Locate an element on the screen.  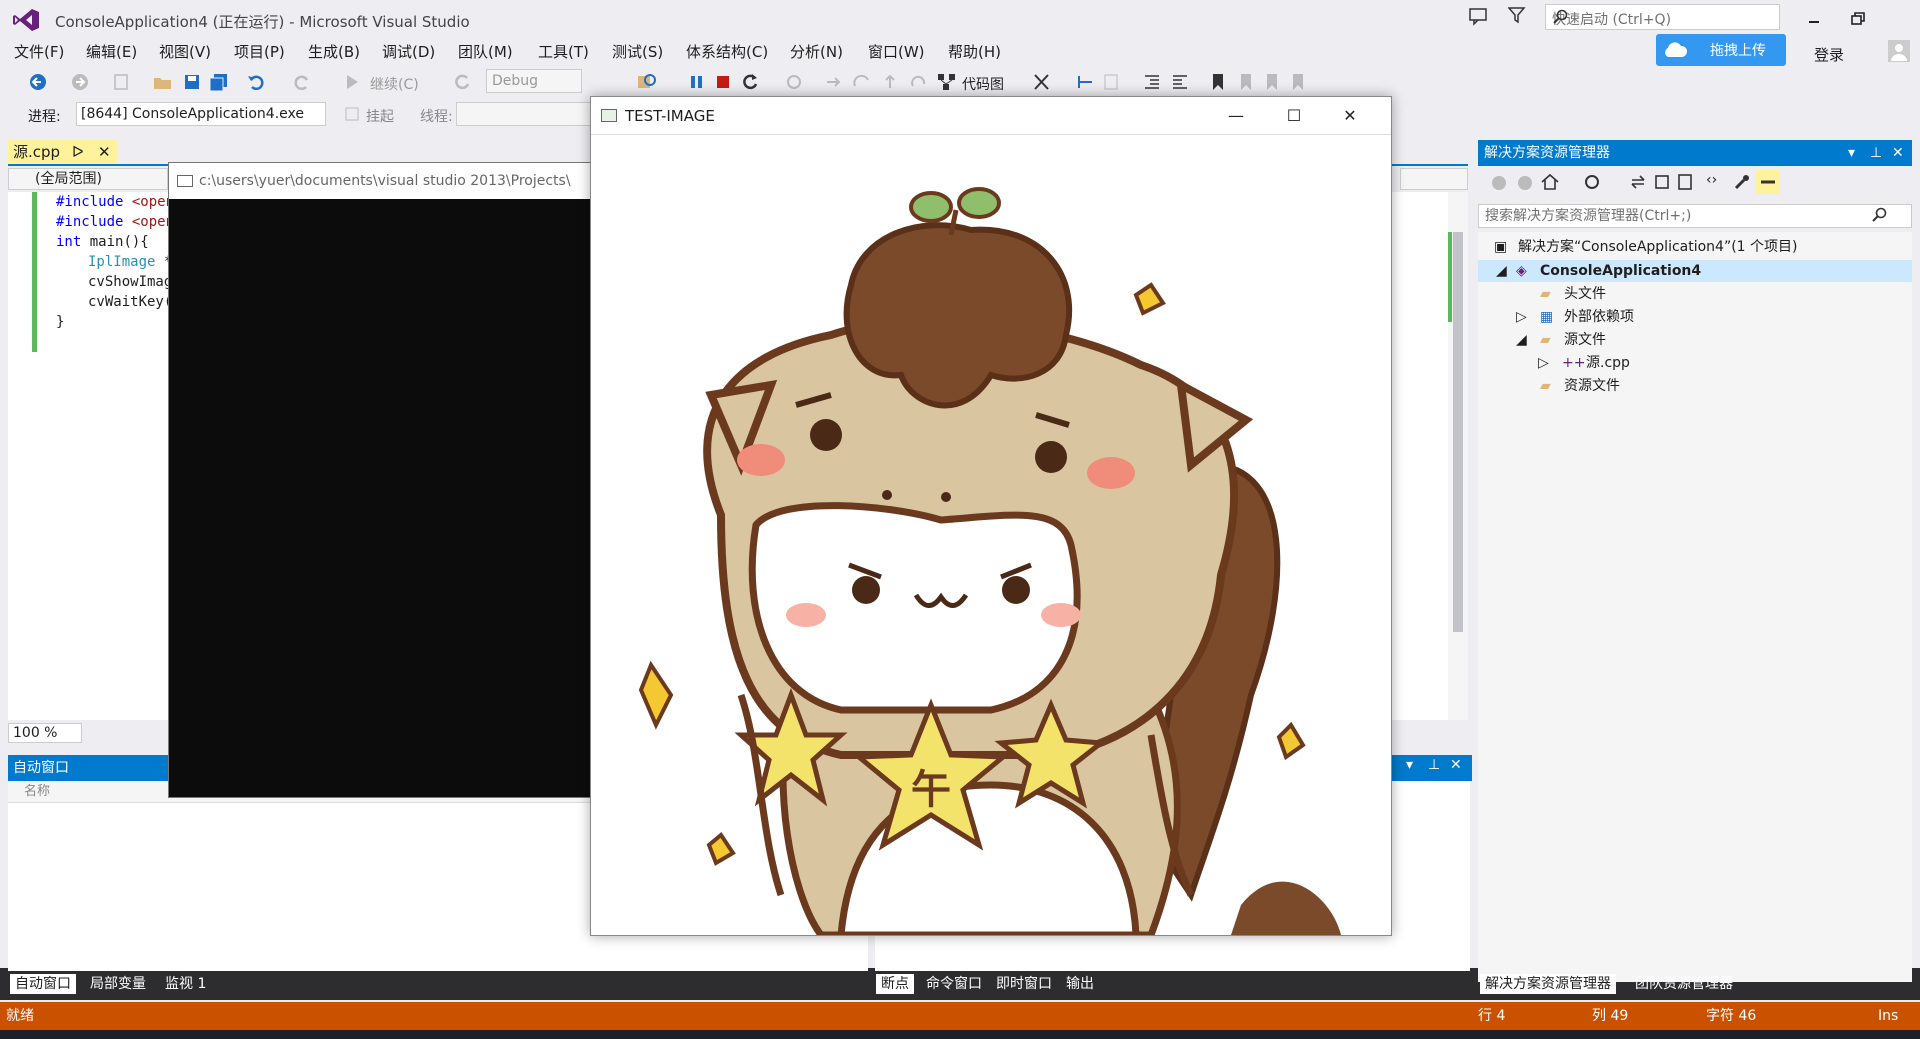
step-back-icon is located at coordinates (918, 82).